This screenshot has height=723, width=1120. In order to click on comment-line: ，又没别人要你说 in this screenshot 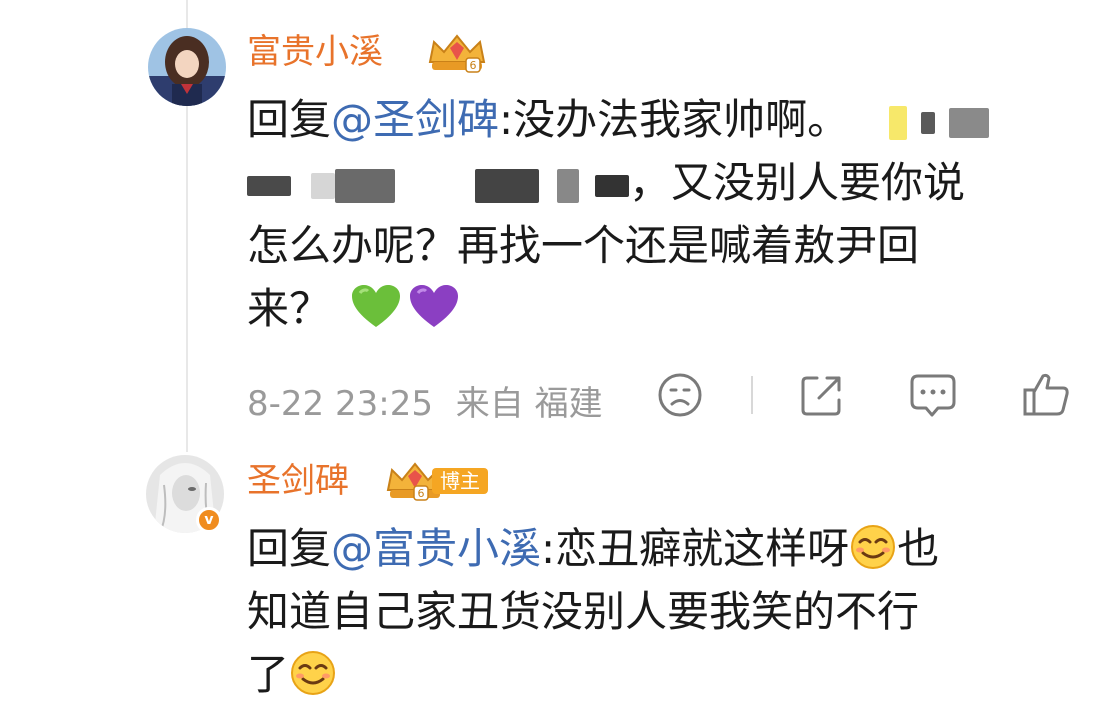, I will do `click(652, 182)`.